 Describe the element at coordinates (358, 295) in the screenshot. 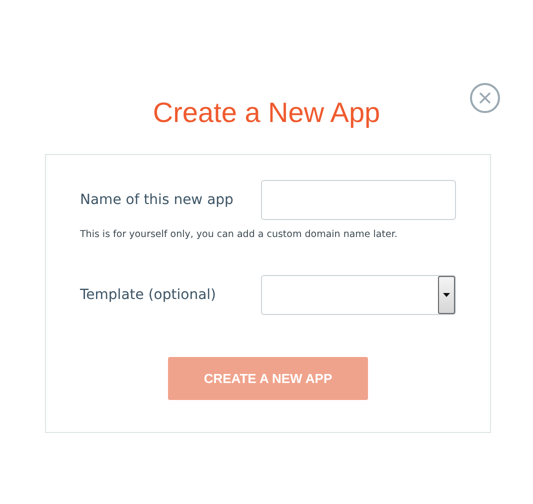

I see `template-select` at that location.